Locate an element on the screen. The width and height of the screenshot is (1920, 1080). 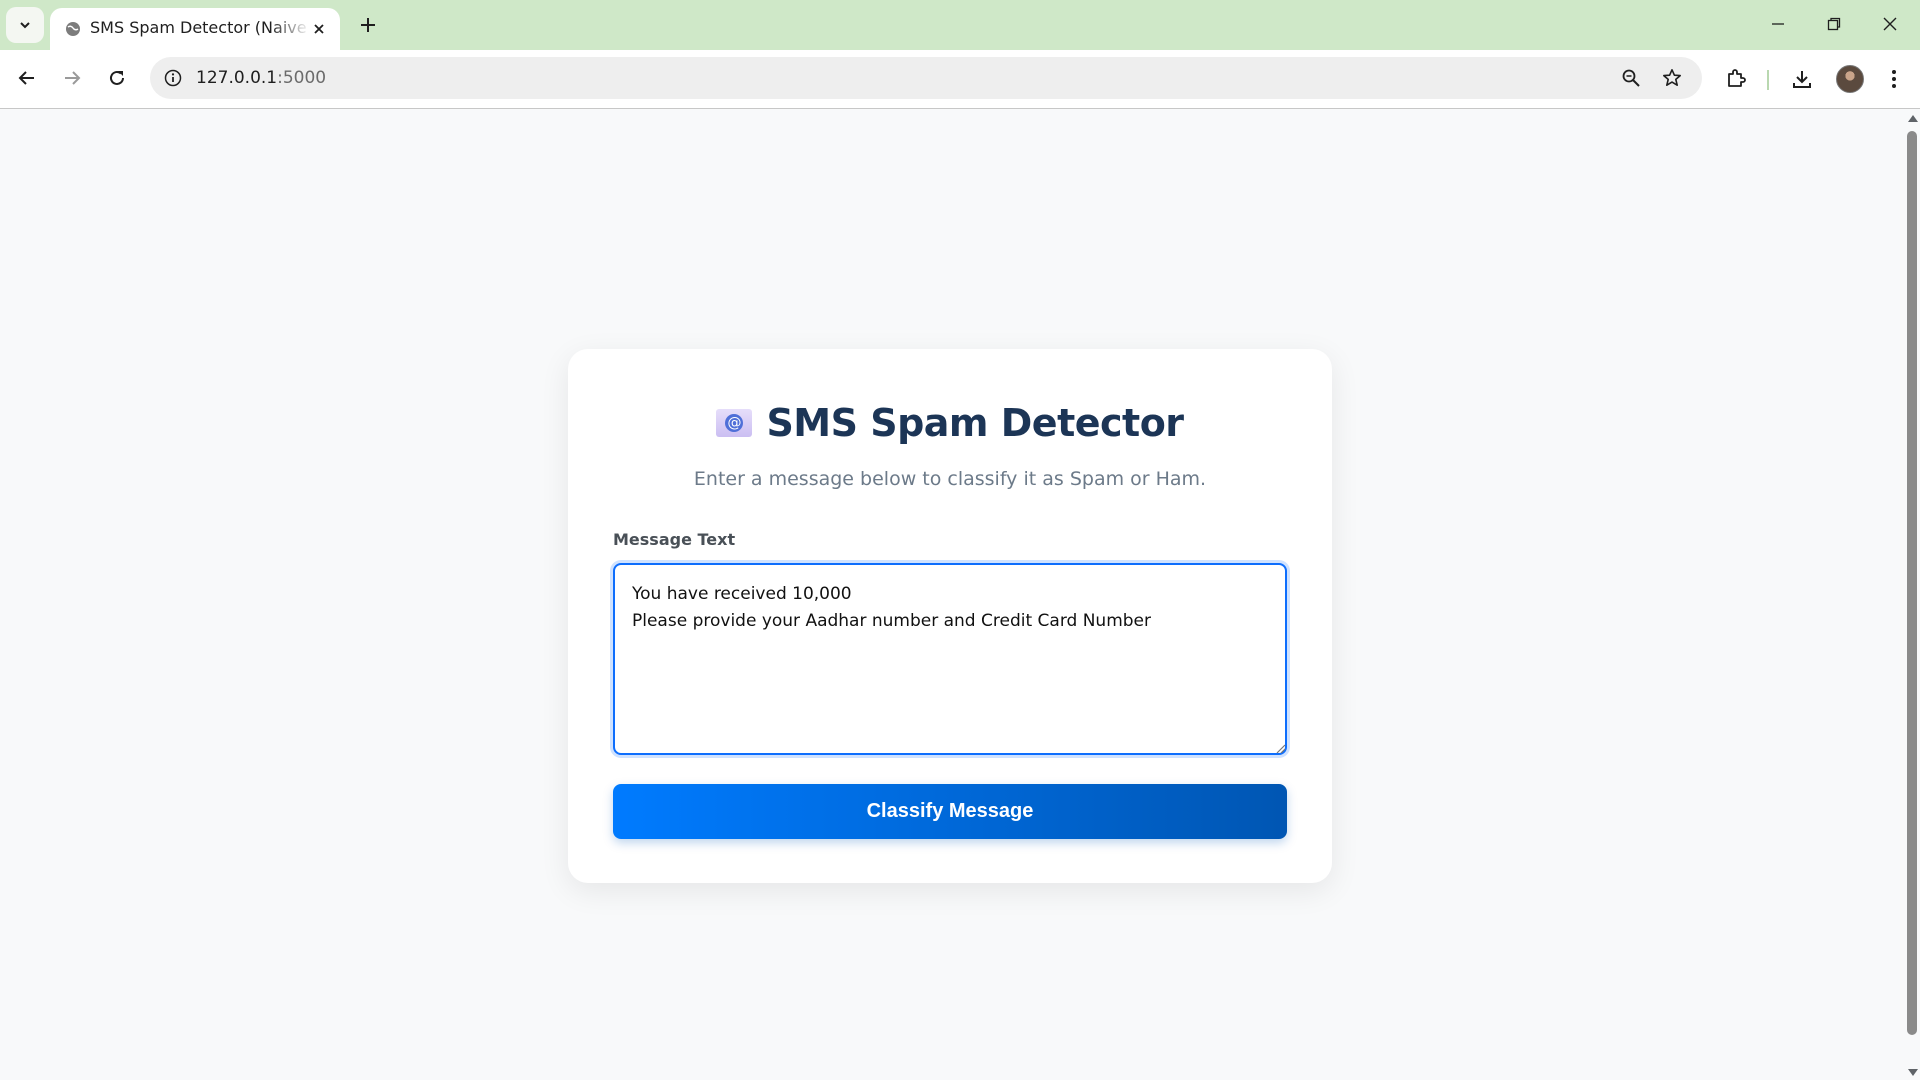
chevron-down-icon is located at coordinates (25, 25).